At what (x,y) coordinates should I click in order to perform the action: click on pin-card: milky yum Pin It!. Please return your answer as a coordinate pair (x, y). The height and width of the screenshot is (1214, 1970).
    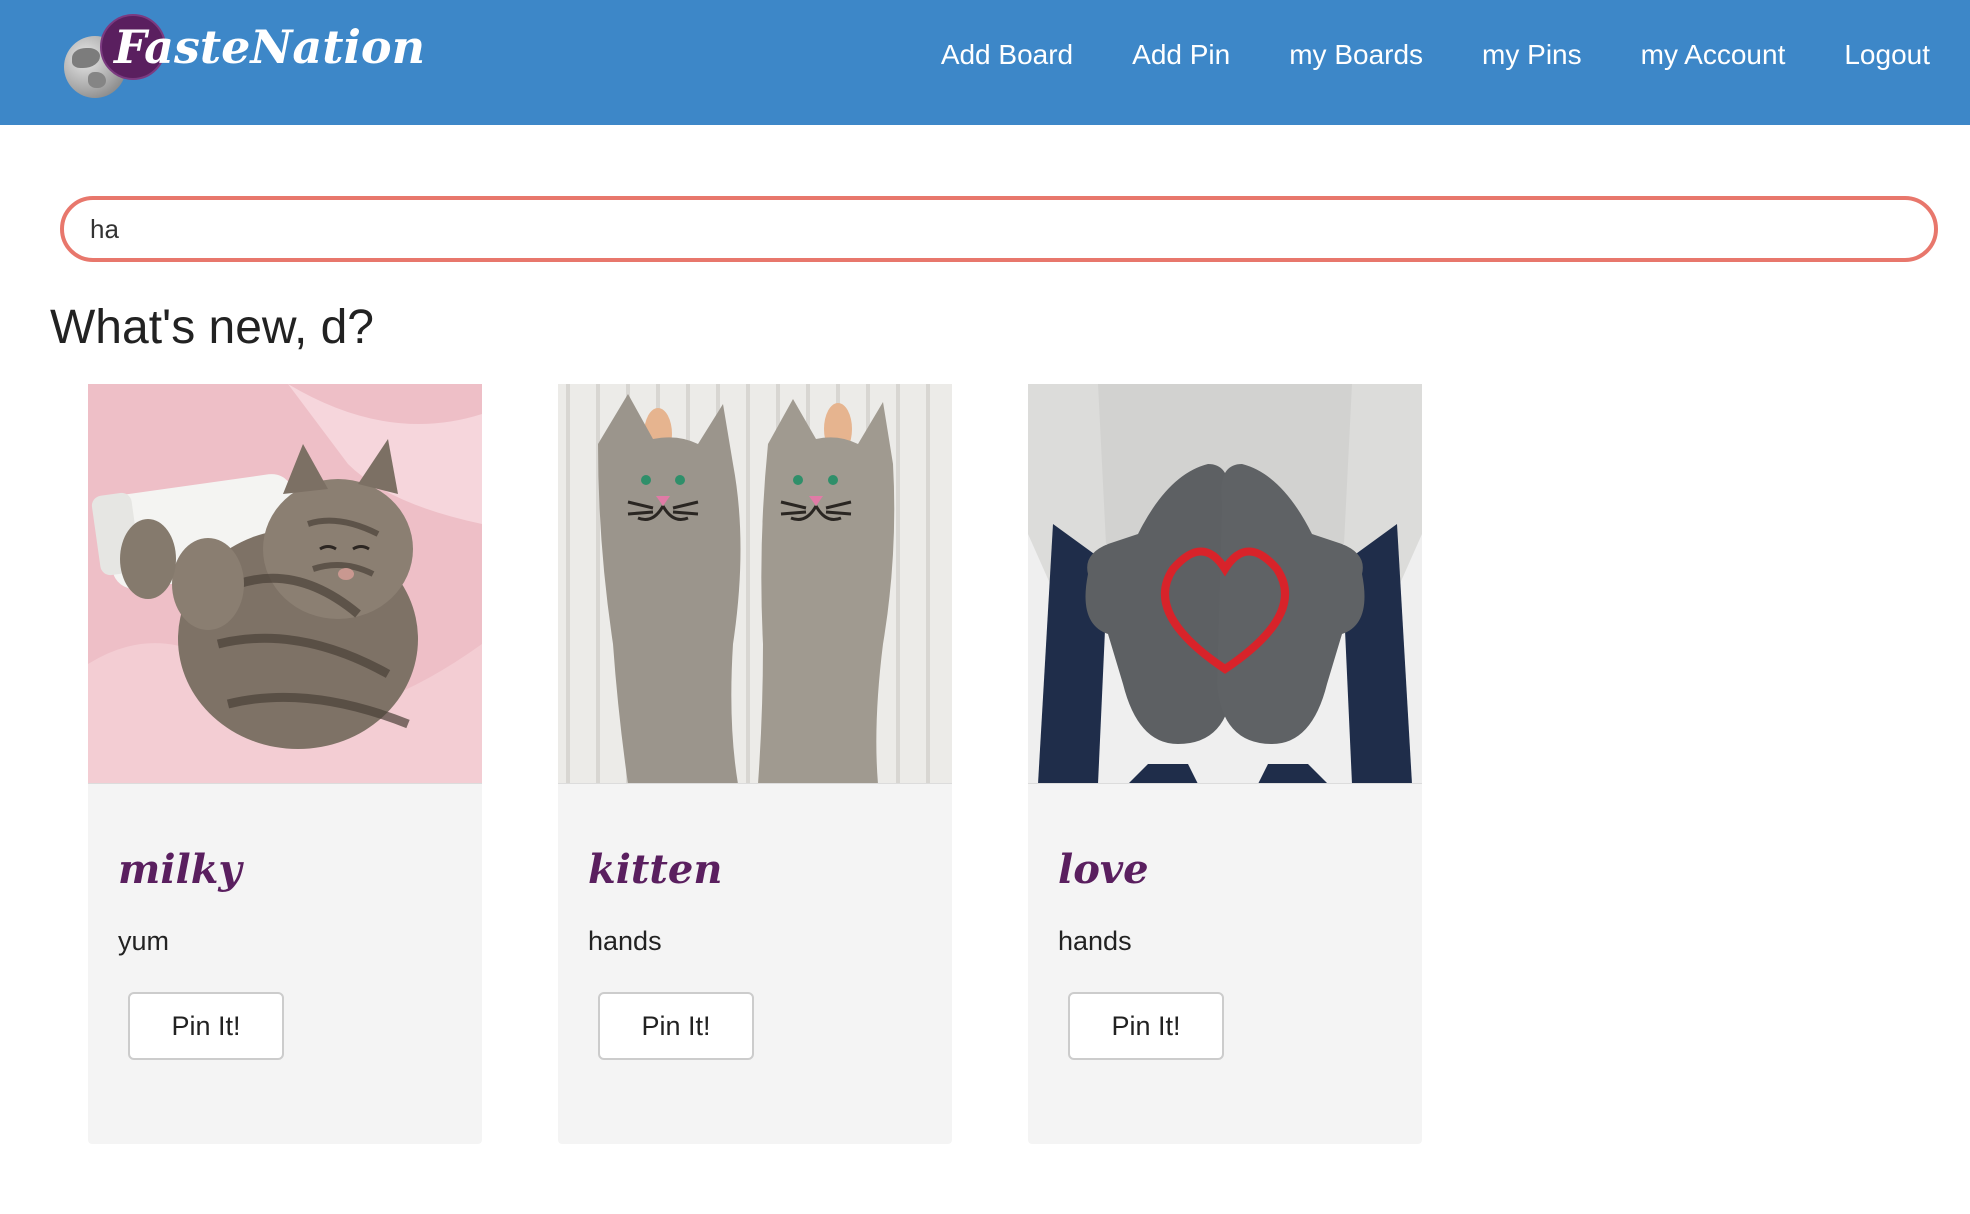
    Looking at the image, I should click on (285, 764).